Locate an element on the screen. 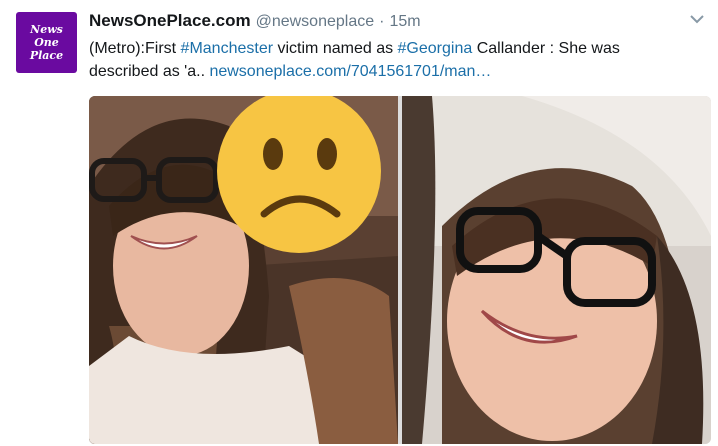 This screenshot has width=718, height=446. avatar-text-line: Place is located at coordinates (46, 55).